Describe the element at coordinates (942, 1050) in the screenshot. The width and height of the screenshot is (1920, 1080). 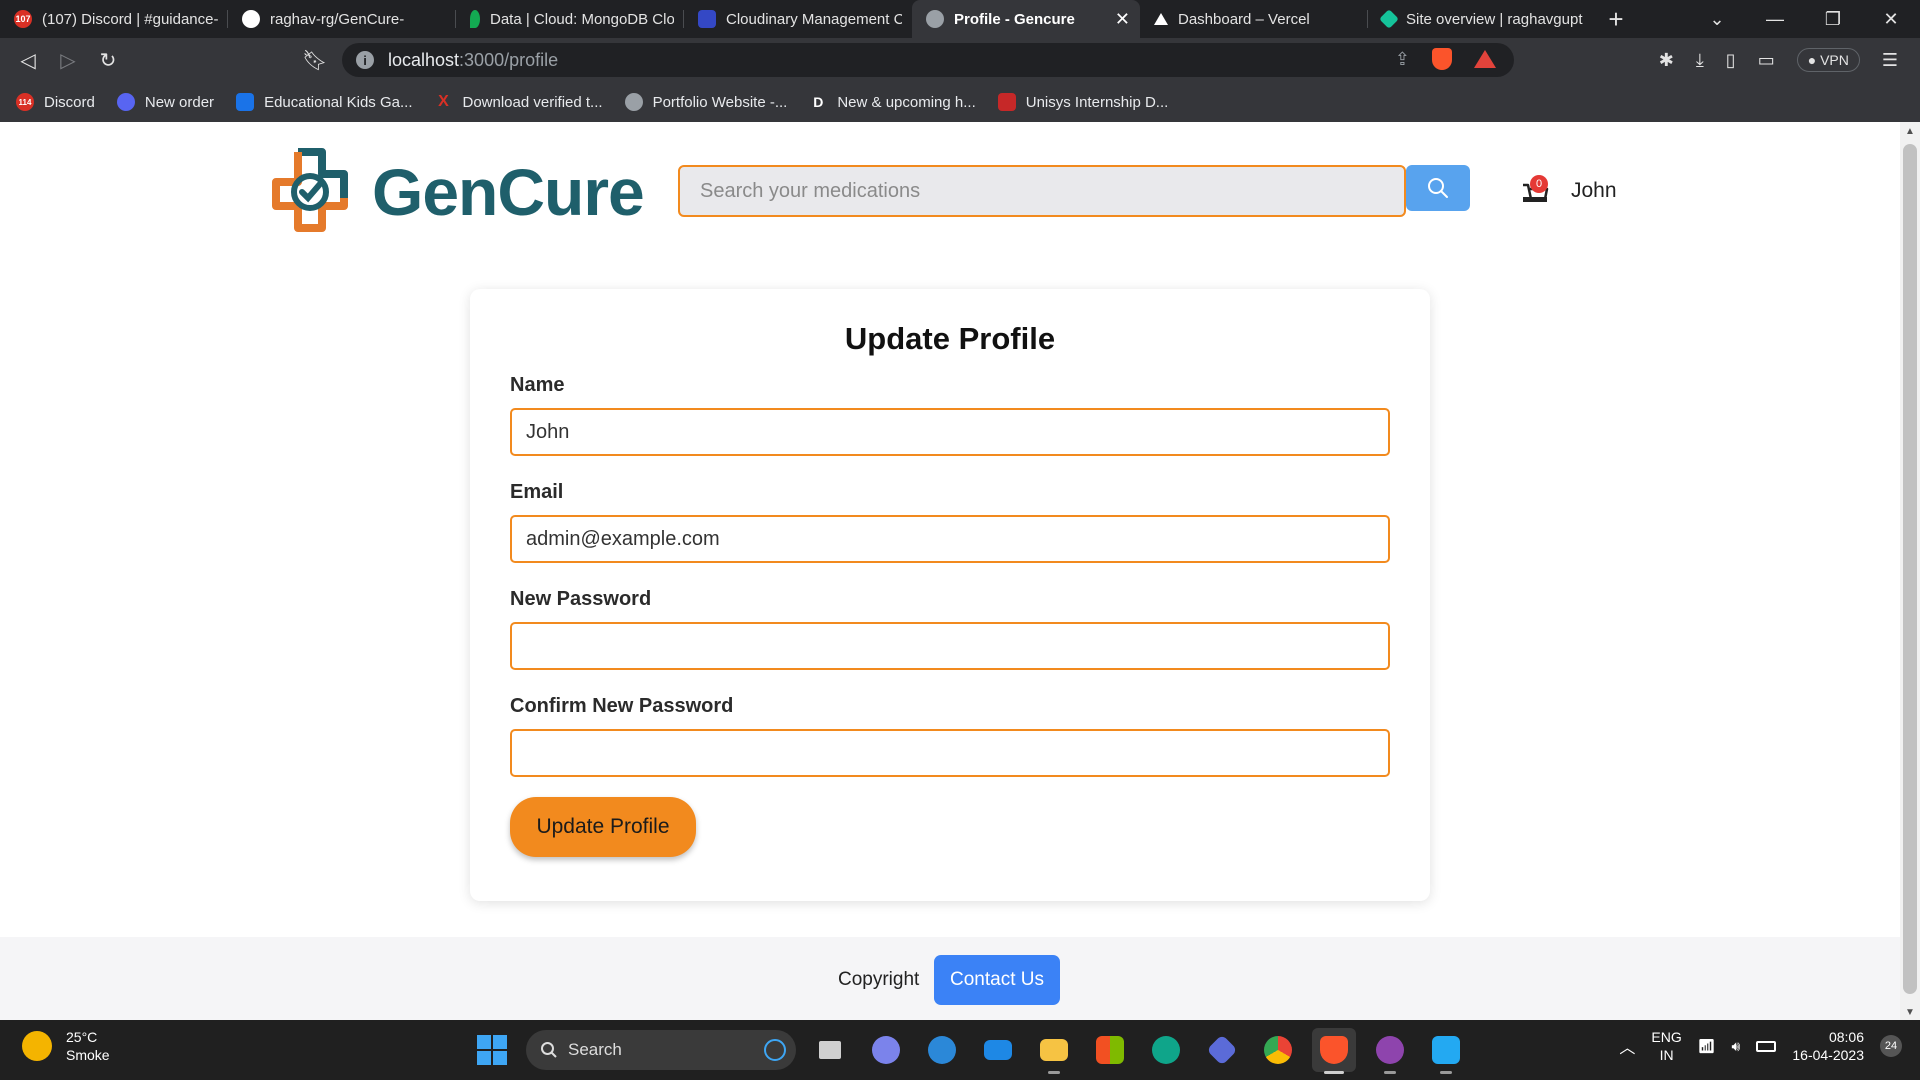
I see `help-app` at that location.